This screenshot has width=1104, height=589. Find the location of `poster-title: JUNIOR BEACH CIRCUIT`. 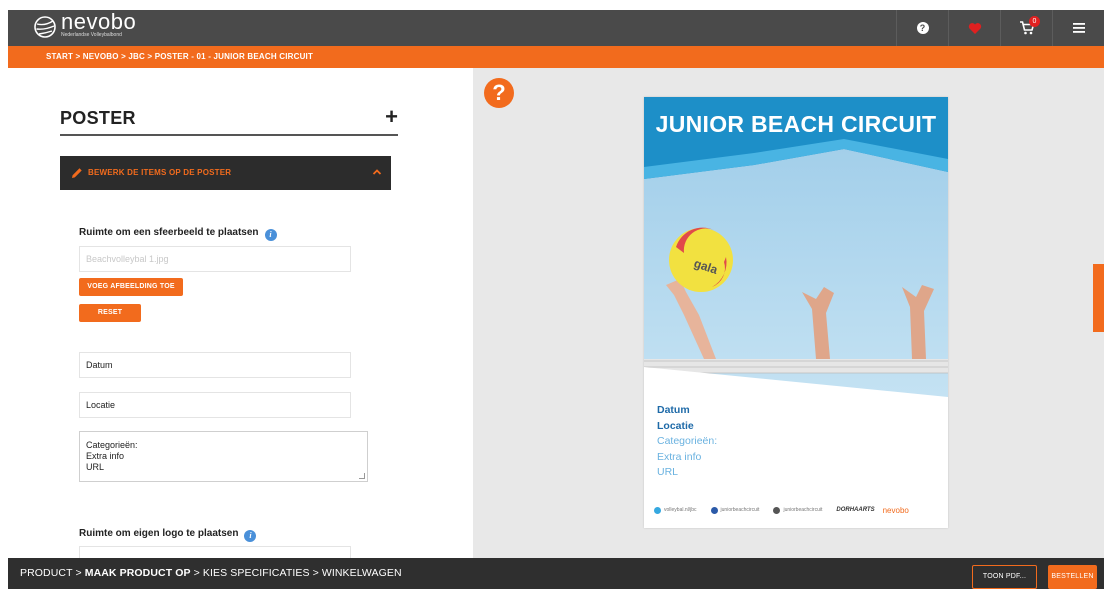

poster-title: JUNIOR BEACH CIRCUIT is located at coordinates (796, 124).